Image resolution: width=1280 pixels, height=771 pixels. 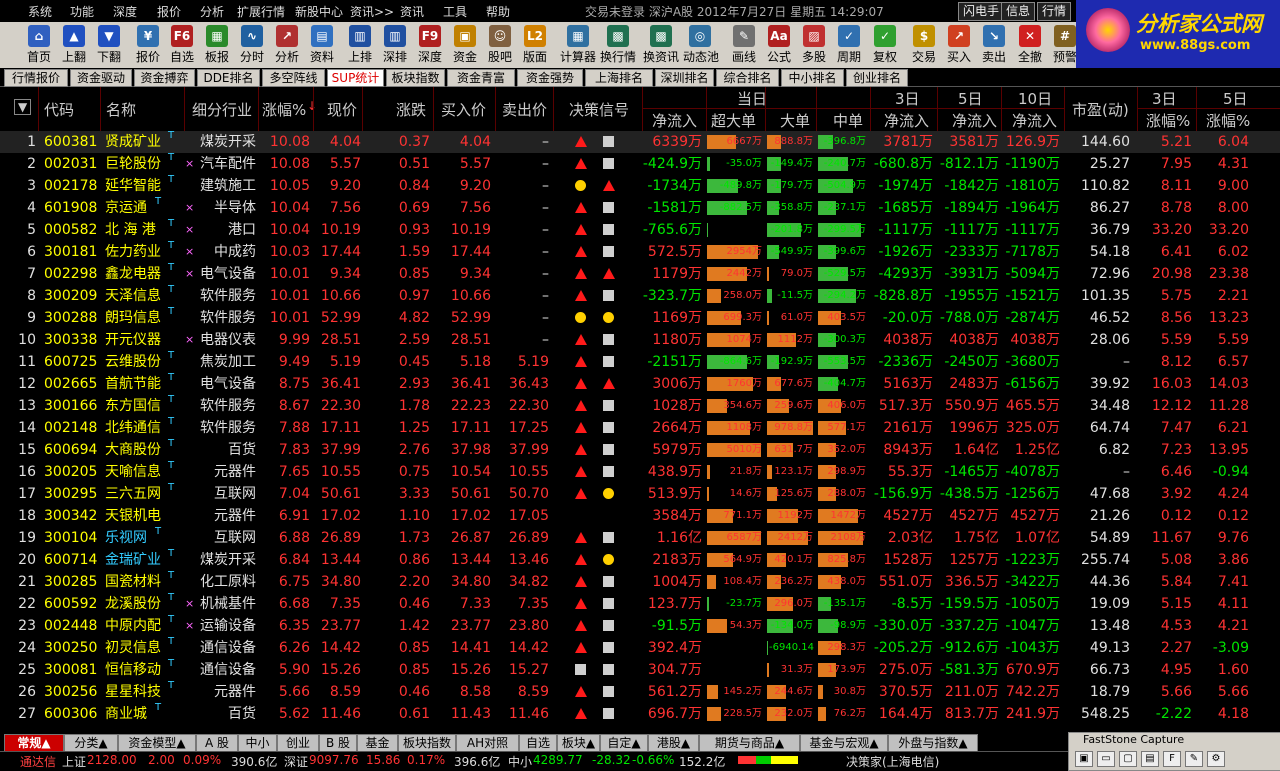 What do you see at coordinates (481, 78) in the screenshot?
I see `tab-7: 资金青富` at bounding box center [481, 78].